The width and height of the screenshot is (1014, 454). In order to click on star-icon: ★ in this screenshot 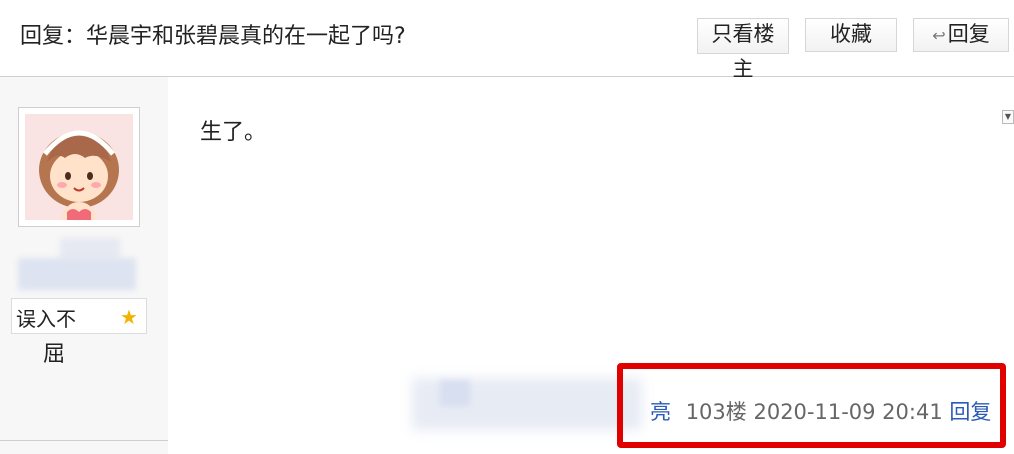, I will do `click(129, 317)`.